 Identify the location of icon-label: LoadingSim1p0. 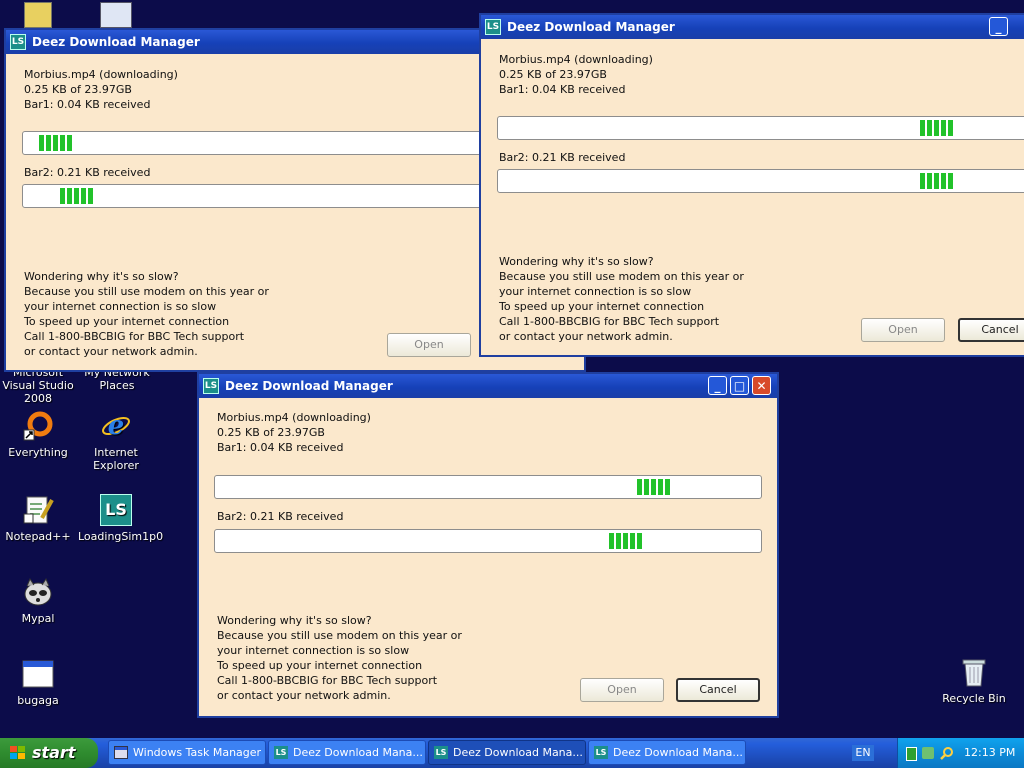
(121, 536).